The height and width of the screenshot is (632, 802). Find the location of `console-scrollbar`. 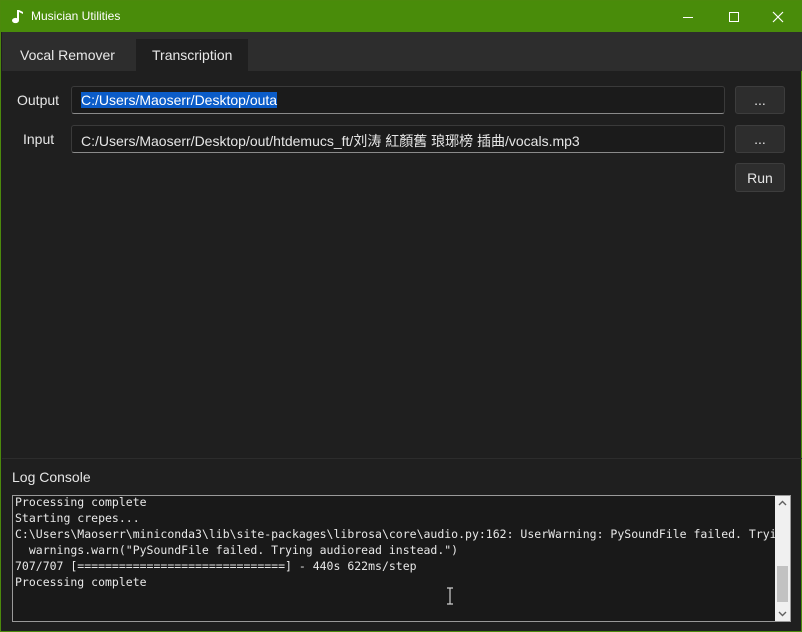

console-scrollbar is located at coordinates (782, 558).